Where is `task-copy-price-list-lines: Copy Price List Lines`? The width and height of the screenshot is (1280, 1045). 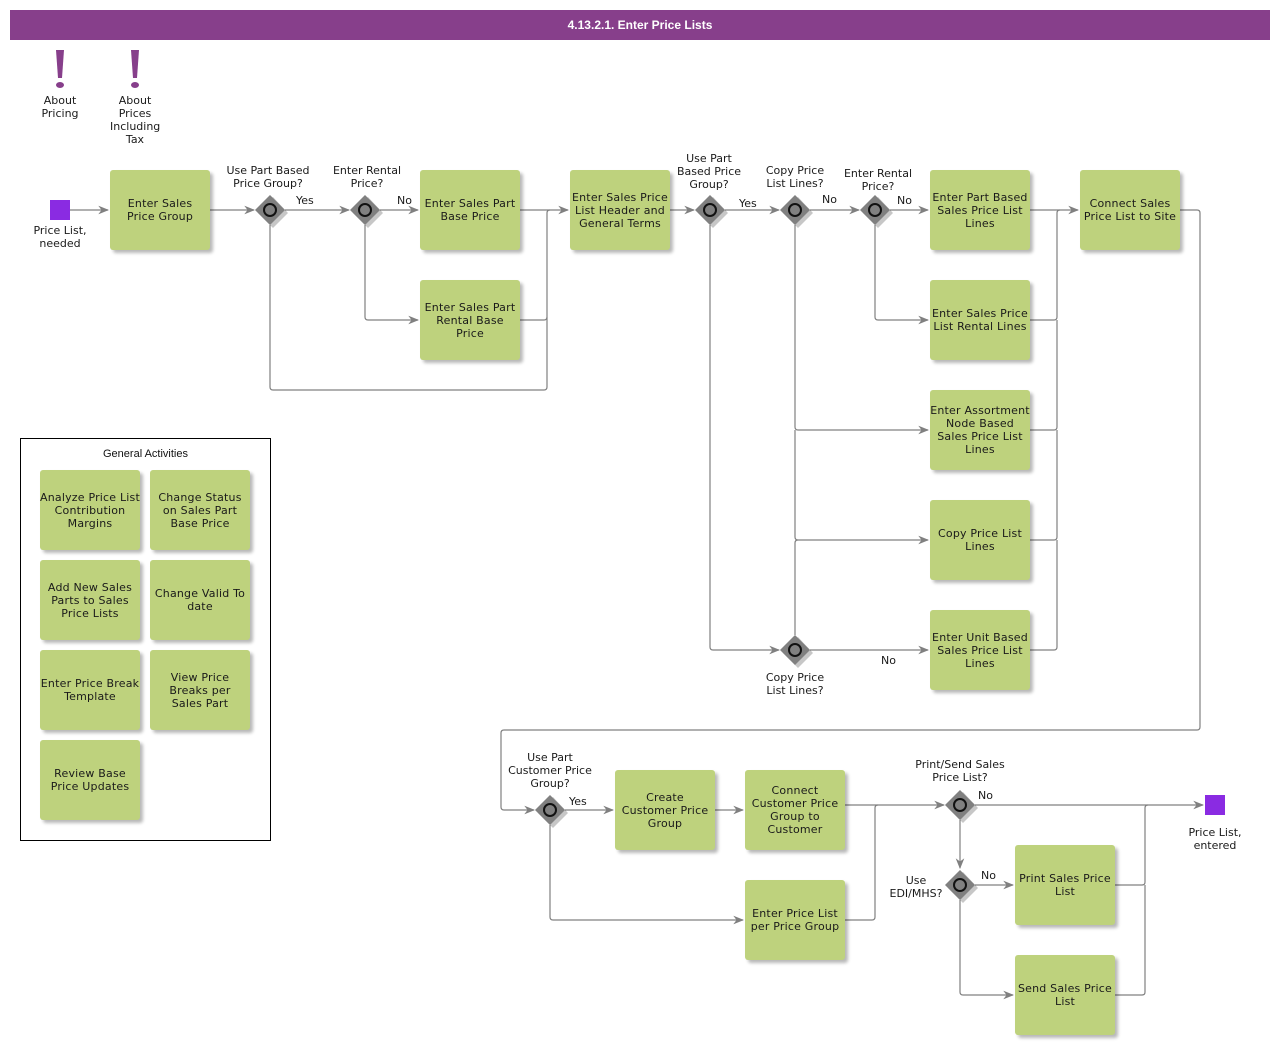 task-copy-price-list-lines: Copy Price List Lines is located at coordinates (980, 540).